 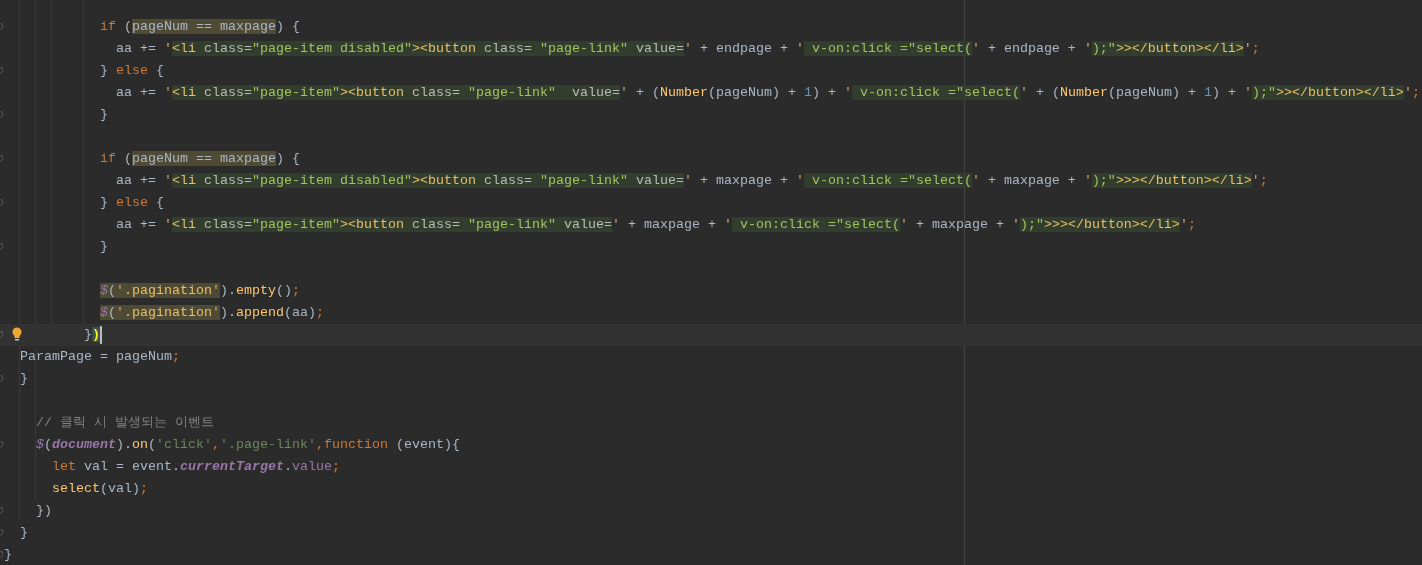 I want to click on code-line: $('.pagination').append(aa);, so click(x=212, y=313).